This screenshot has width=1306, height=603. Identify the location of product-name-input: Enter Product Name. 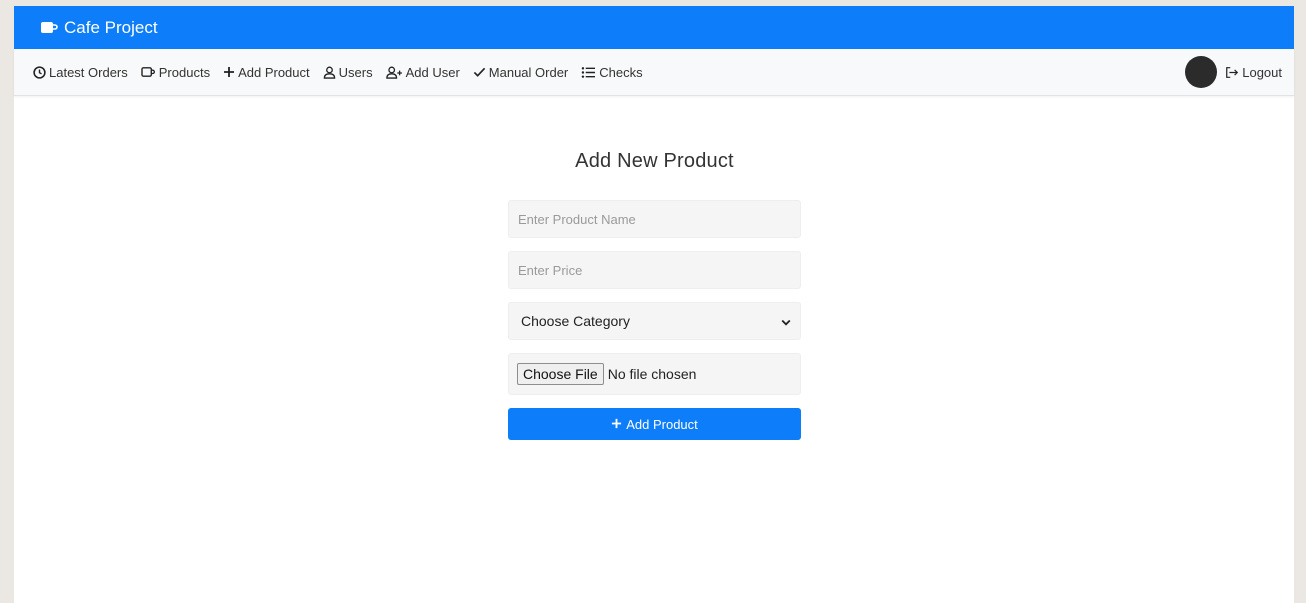
(654, 219).